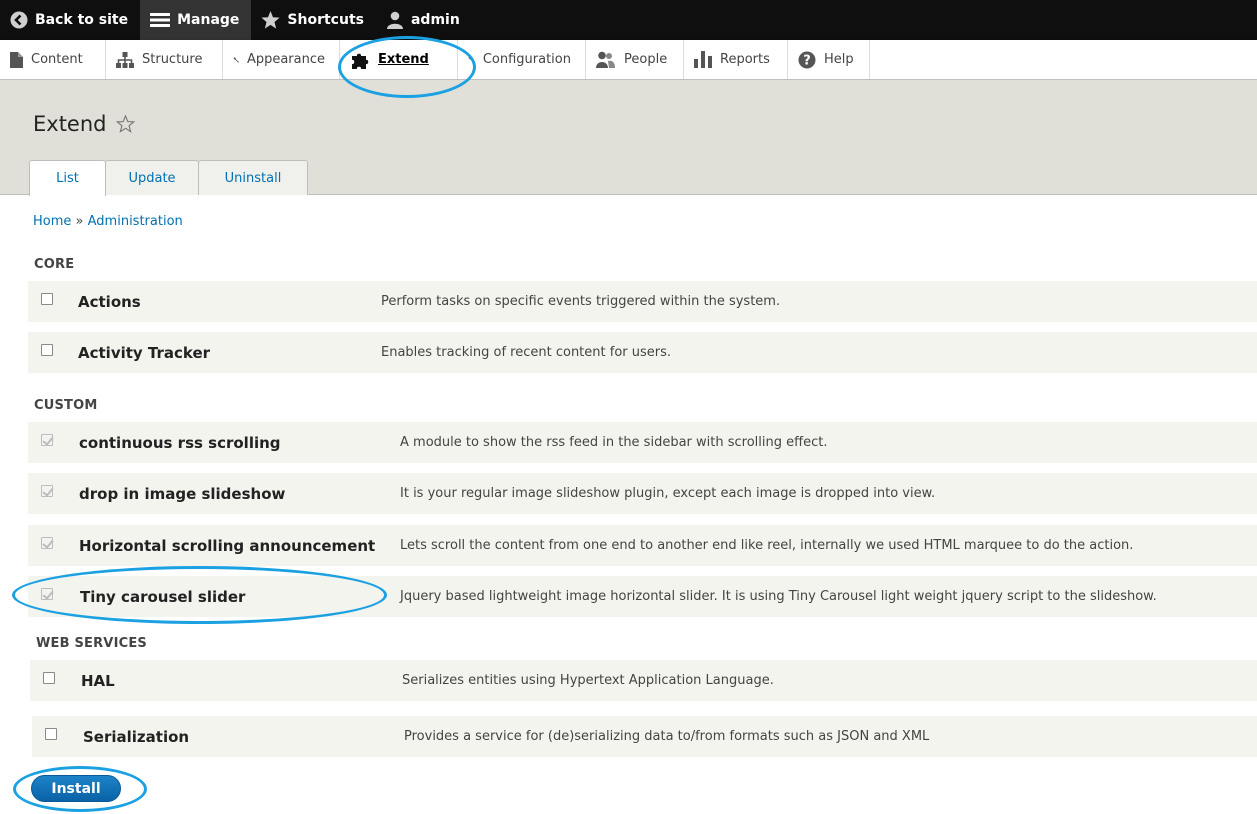 The width and height of the screenshot is (1257, 814). Describe the element at coordinates (285, 59) in the screenshot. I see `tray-label-appearance: Appearance` at that location.